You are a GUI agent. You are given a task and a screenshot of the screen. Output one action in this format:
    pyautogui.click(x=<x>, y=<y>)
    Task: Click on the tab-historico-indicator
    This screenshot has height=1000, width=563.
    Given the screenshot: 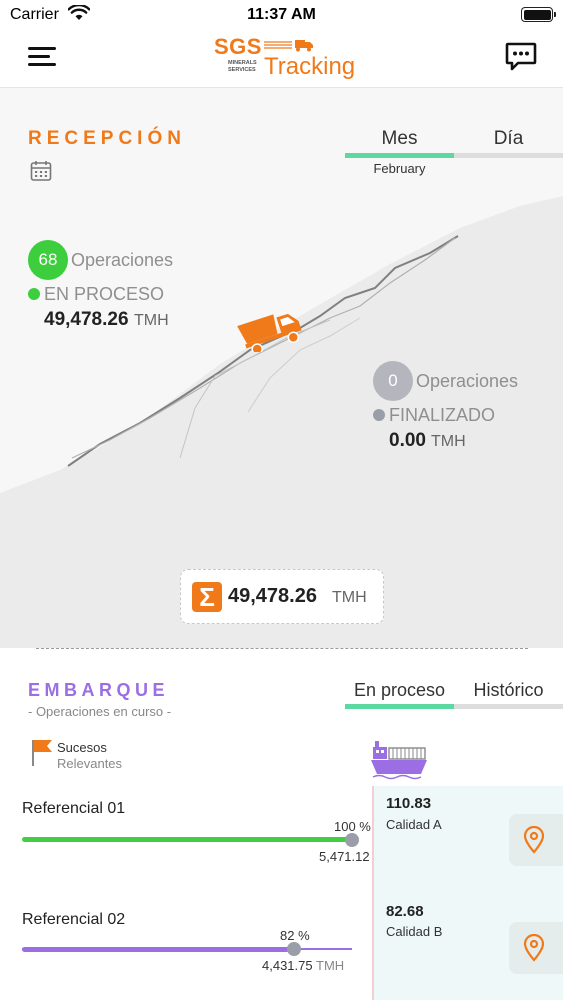 What is the action you would take?
    pyautogui.click(x=508, y=706)
    